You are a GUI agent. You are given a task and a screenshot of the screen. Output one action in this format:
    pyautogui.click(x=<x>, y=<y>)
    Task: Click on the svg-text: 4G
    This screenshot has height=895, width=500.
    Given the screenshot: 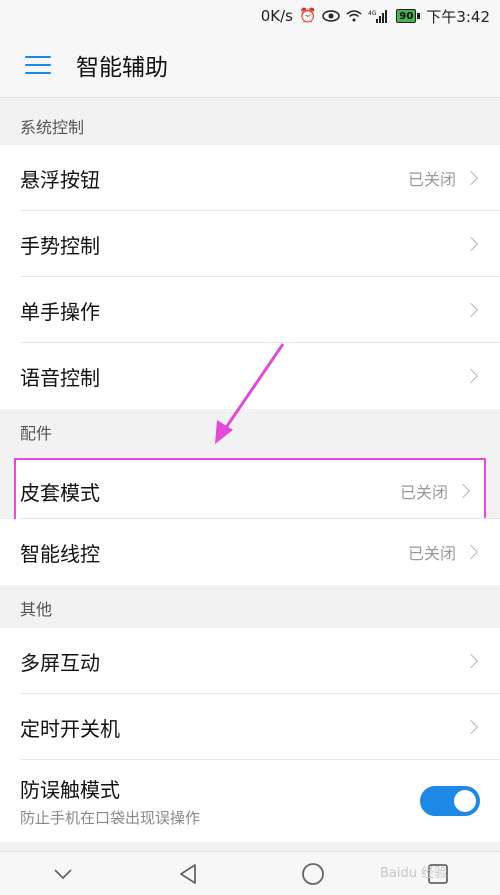 What is the action you would take?
    pyautogui.click(x=372, y=13)
    